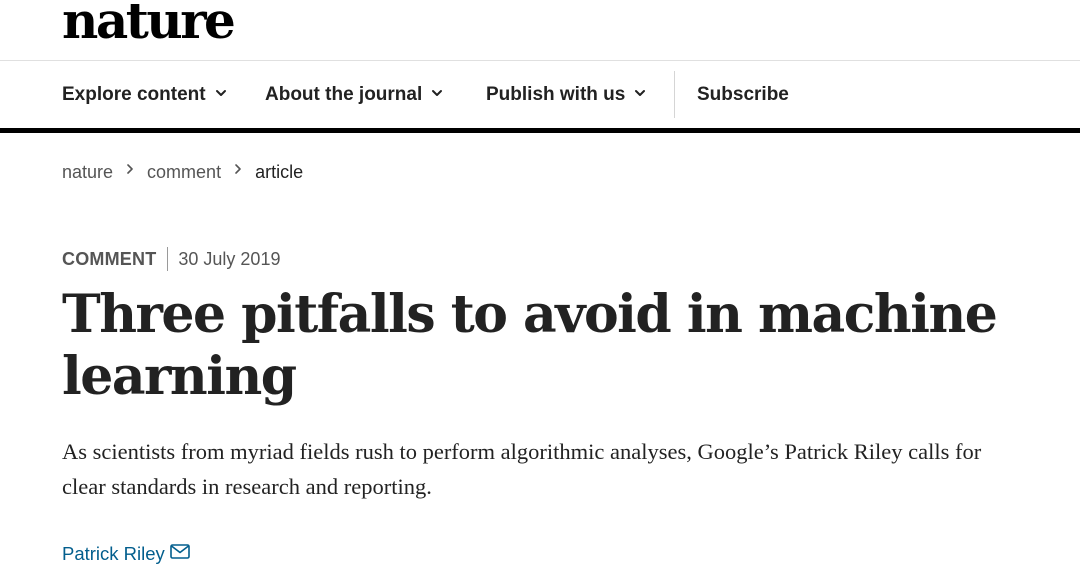 The width and height of the screenshot is (1080, 571). What do you see at coordinates (109, 259) in the screenshot?
I see `article-type: COMMENT` at bounding box center [109, 259].